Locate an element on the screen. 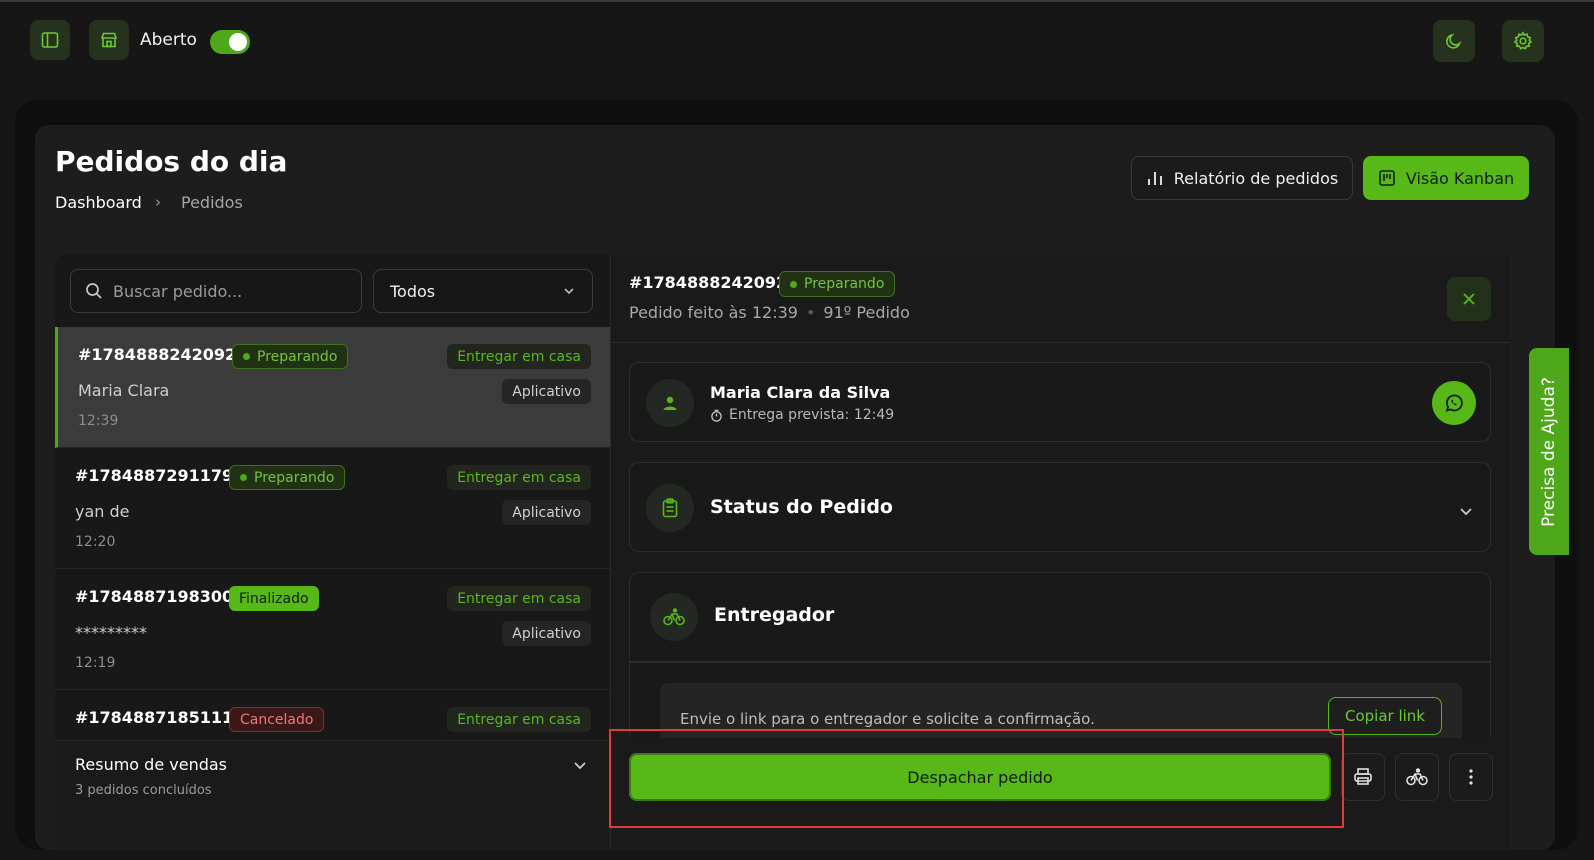  toggle-knob is located at coordinates (238, 42).